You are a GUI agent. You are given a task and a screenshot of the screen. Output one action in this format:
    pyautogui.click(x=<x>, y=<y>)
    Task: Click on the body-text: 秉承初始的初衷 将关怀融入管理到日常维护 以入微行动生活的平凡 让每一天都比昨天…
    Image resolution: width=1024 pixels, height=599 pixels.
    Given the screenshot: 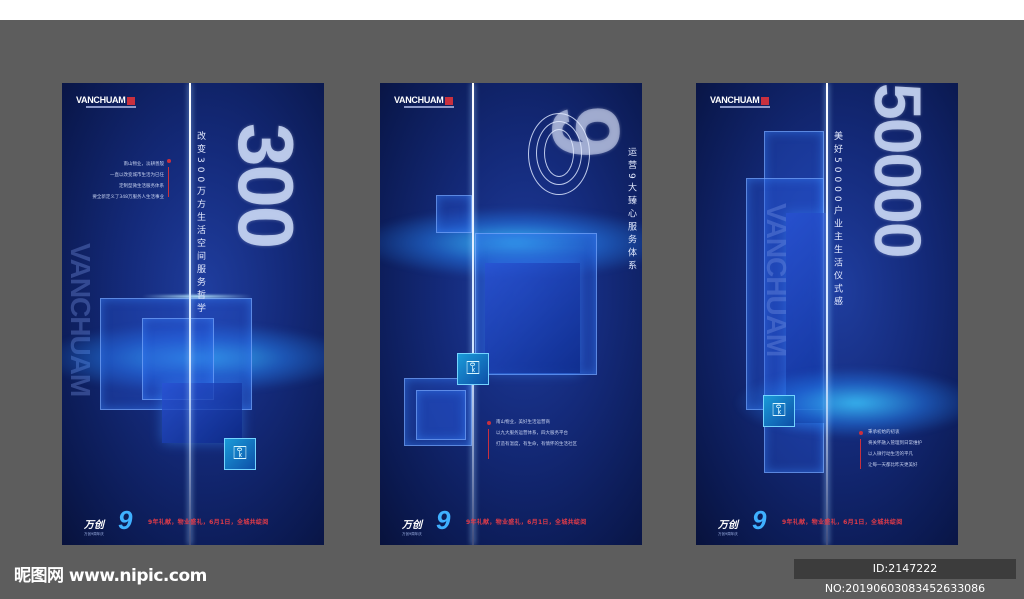 What is the action you would take?
    pyautogui.click(x=895, y=449)
    